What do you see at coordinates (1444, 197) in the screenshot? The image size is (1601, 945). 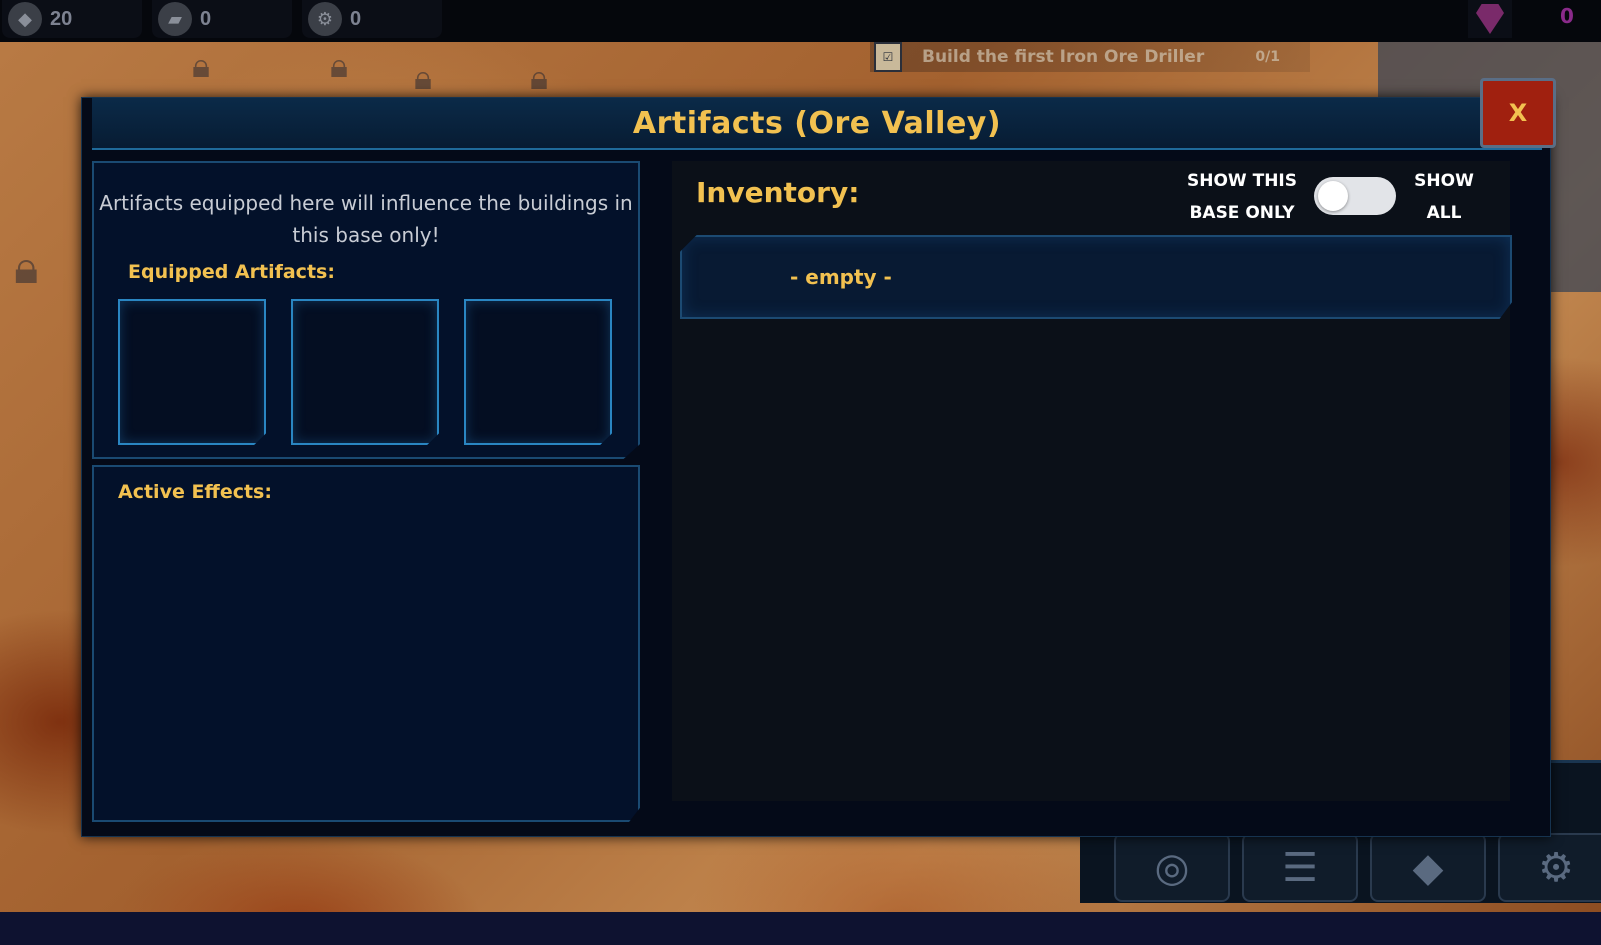 I see `toggle-label-all: SHOW ALL` at bounding box center [1444, 197].